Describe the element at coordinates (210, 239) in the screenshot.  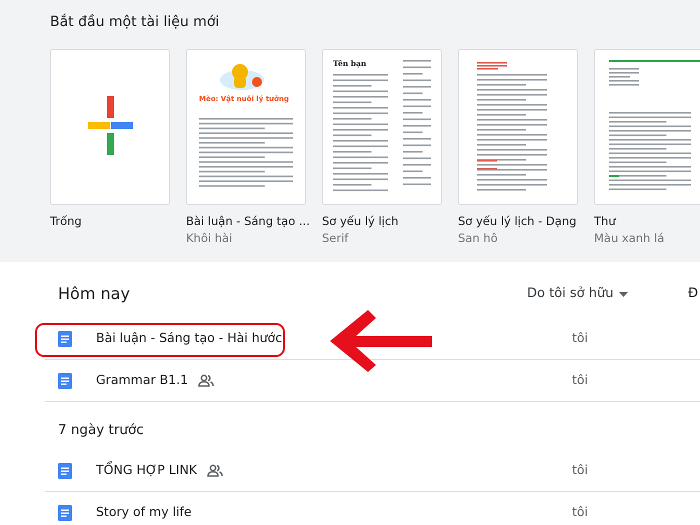
I see `template-subtitle: Khôi hài` at that location.